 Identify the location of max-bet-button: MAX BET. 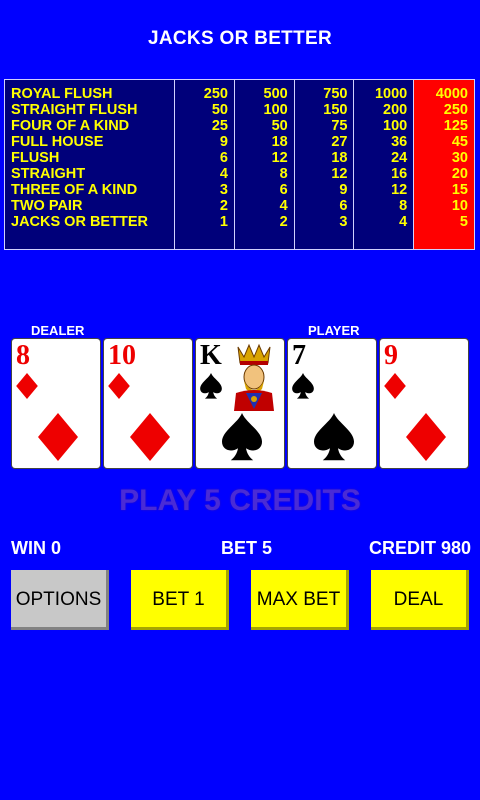
(300, 600).